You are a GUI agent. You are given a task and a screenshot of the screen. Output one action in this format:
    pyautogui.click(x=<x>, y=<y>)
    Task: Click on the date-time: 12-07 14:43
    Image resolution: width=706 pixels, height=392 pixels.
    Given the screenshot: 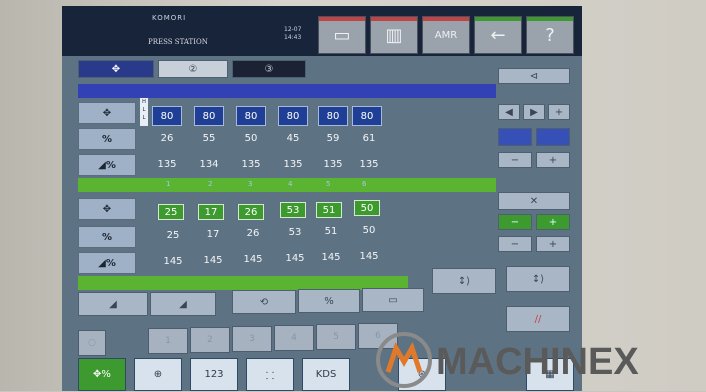 What is the action you would take?
    pyautogui.click(x=292, y=34)
    